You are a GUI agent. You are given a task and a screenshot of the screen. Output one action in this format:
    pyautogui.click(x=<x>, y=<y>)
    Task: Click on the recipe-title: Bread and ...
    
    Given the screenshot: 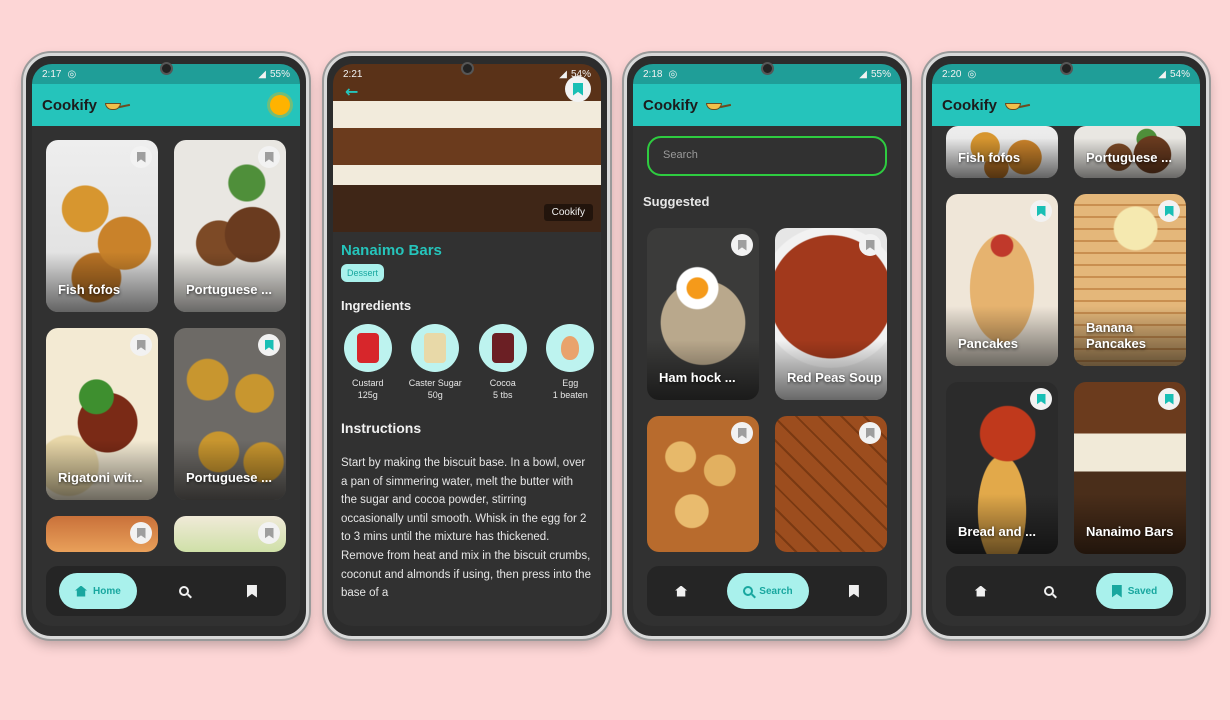 What is the action you would take?
    pyautogui.click(x=997, y=531)
    